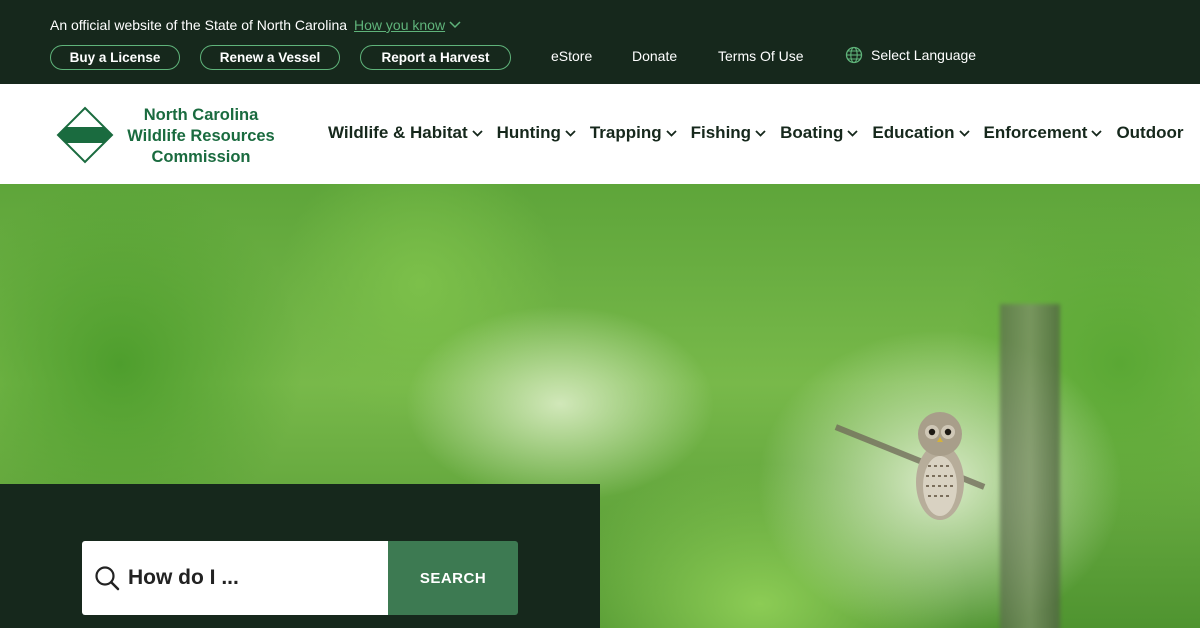  Describe the element at coordinates (1030, 466) in the screenshot. I see `tree-trunk` at that location.